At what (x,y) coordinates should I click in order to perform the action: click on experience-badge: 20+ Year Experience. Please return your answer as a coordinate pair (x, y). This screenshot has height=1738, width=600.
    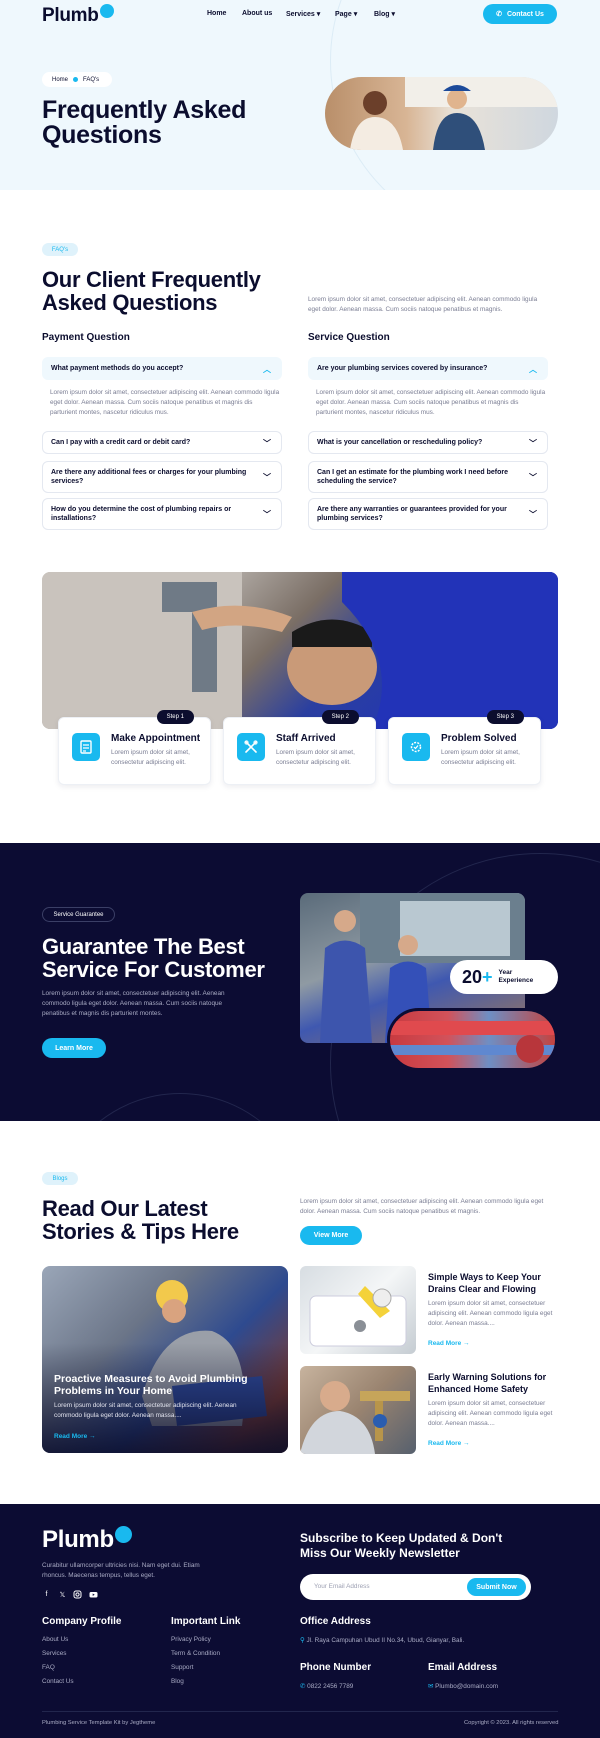
    Looking at the image, I should click on (504, 977).